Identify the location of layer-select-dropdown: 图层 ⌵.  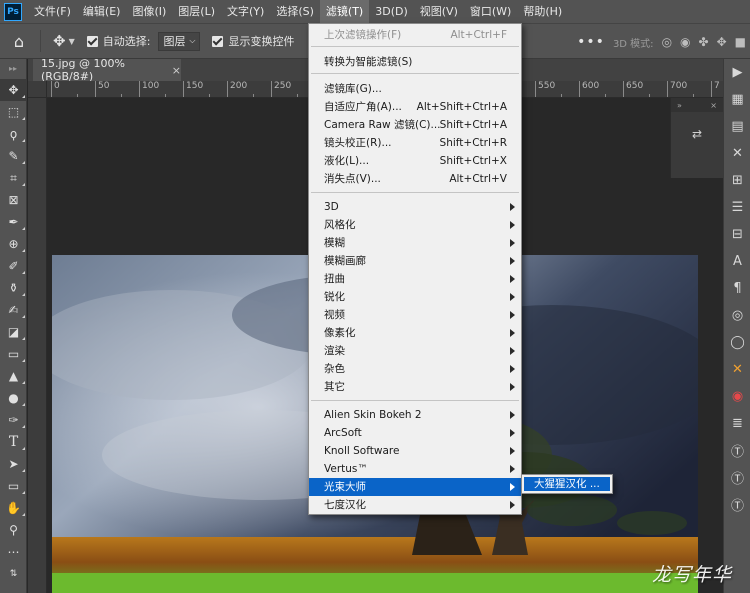
(179, 41).